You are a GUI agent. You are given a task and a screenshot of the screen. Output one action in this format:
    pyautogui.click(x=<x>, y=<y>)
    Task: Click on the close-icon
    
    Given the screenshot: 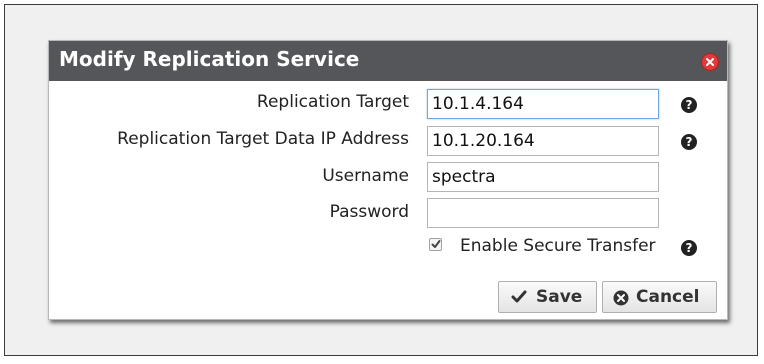 What is the action you would take?
    pyautogui.click(x=710, y=62)
    